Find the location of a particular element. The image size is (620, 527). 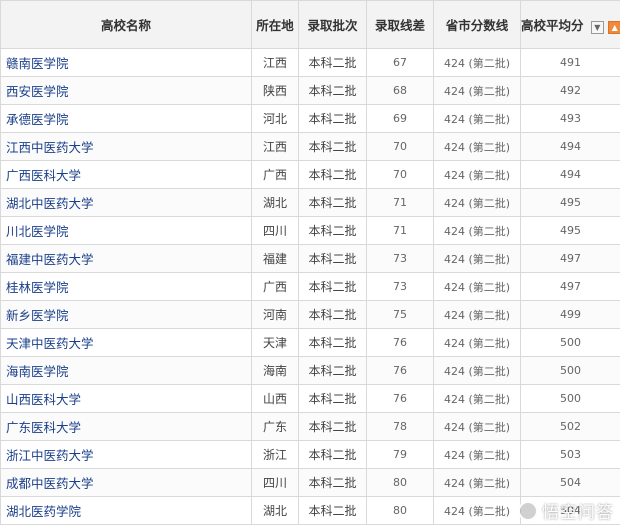

table-row: 承德医学院 河北 本科二批 69 424 (第二批) 493 is located at coordinates (310, 118).